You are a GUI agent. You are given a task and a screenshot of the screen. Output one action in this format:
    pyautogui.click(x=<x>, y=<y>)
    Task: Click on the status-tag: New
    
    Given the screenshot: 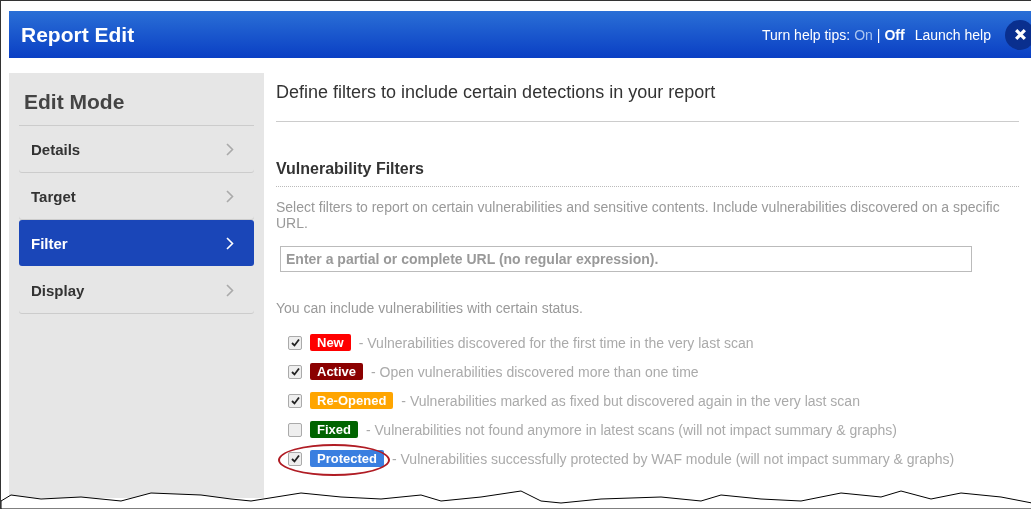 What is the action you would take?
    pyautogui.click(x=330, y=342)
    